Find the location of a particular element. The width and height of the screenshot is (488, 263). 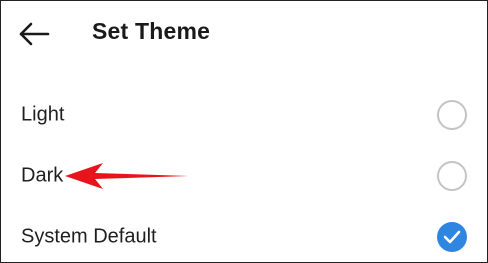

checkmark-icon is located at coordinates (452, 237).